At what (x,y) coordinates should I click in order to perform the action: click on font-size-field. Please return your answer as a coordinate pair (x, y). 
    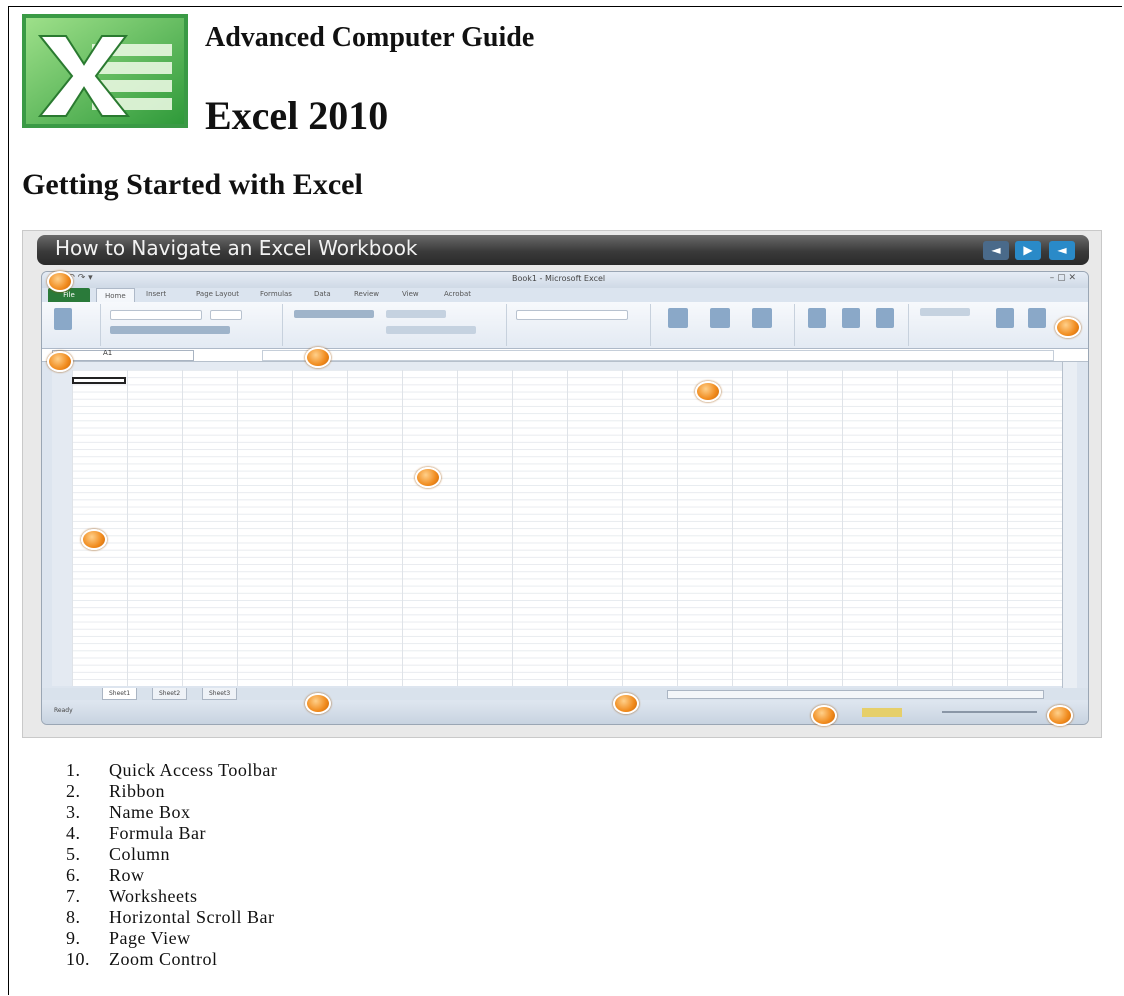
    Looking at the image, I should click on (226, 315).